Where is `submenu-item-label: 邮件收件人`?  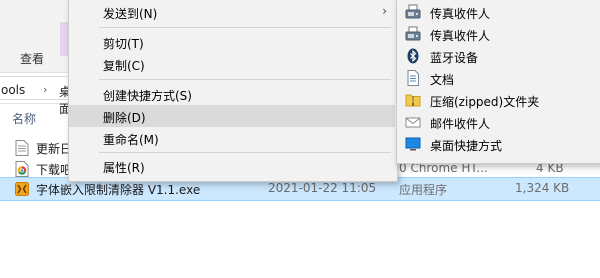 submenu-item-label: 邮件收件人 is located at coordinates (460, 124).